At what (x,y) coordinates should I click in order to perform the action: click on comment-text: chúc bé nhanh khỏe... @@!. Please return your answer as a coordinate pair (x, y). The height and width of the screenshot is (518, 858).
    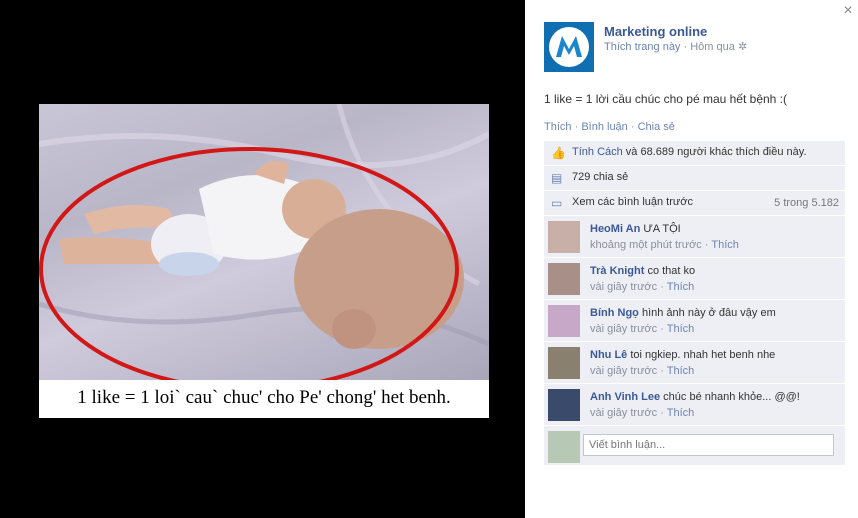
    Looking at the image, I should click on (731, 397).